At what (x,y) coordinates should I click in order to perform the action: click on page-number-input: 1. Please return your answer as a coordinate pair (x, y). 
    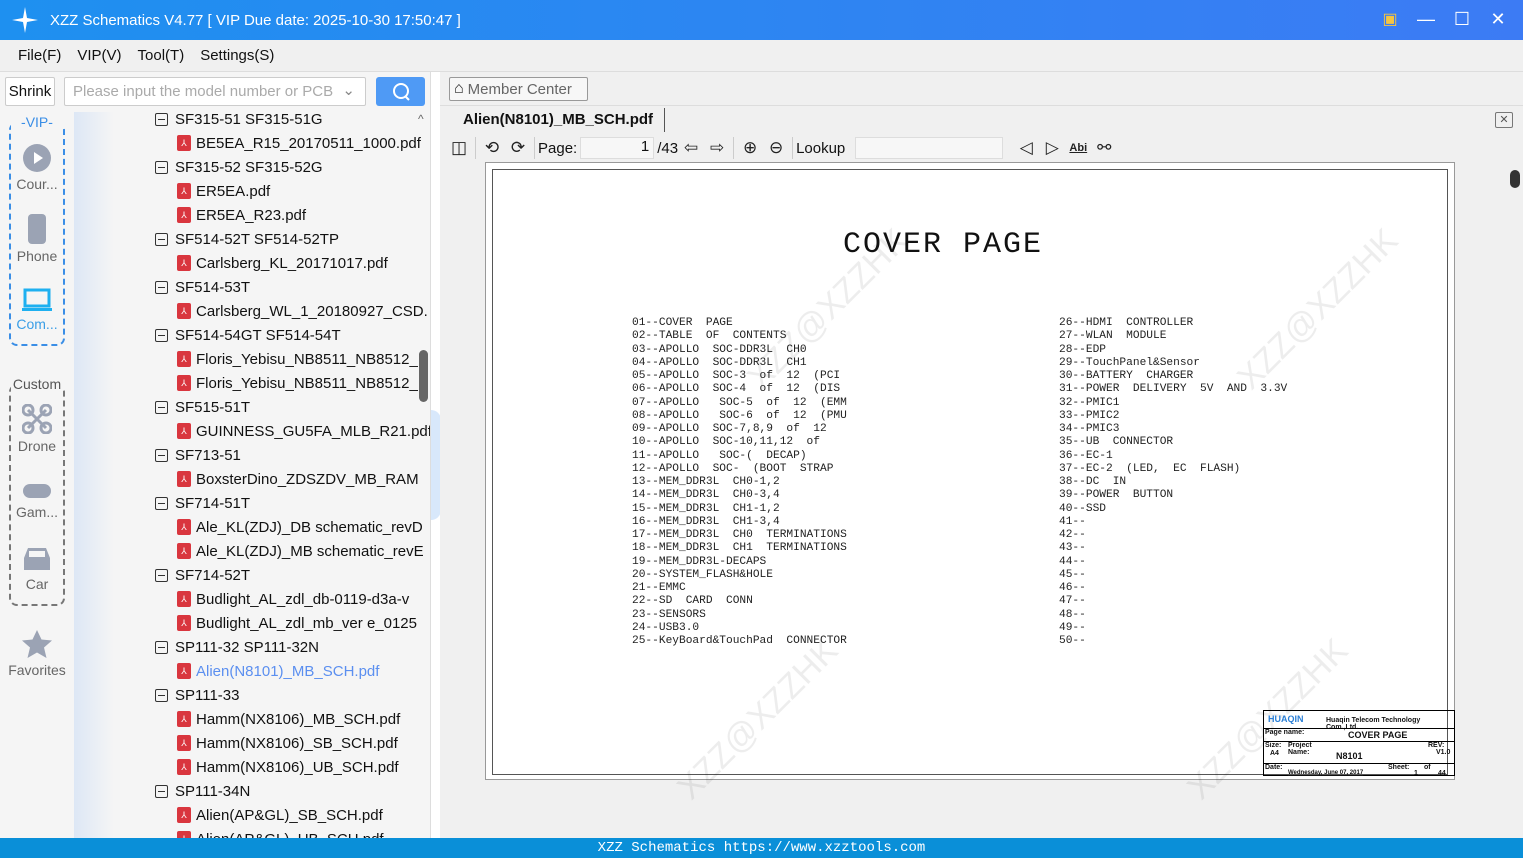
    Looking at the image, I should click on (617, 148).